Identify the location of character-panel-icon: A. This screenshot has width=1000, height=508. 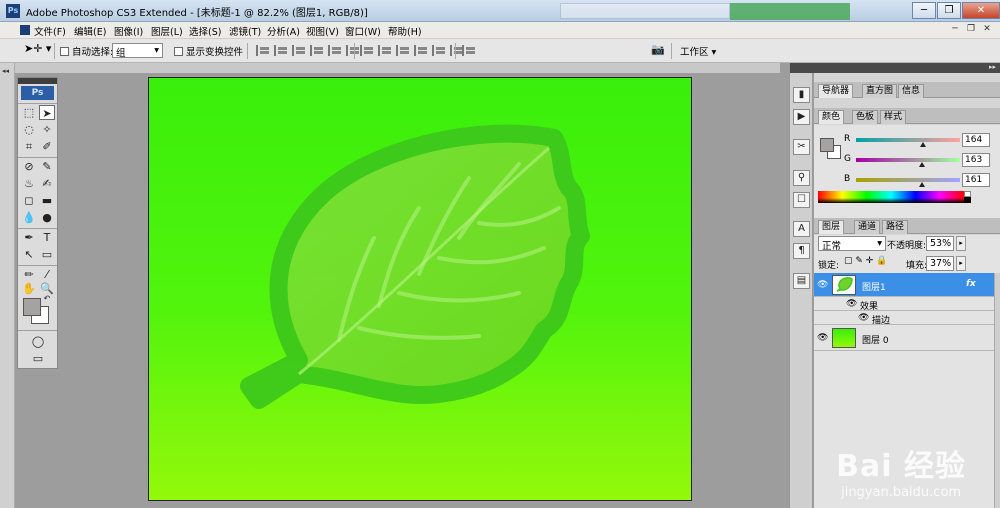
(801, 229).